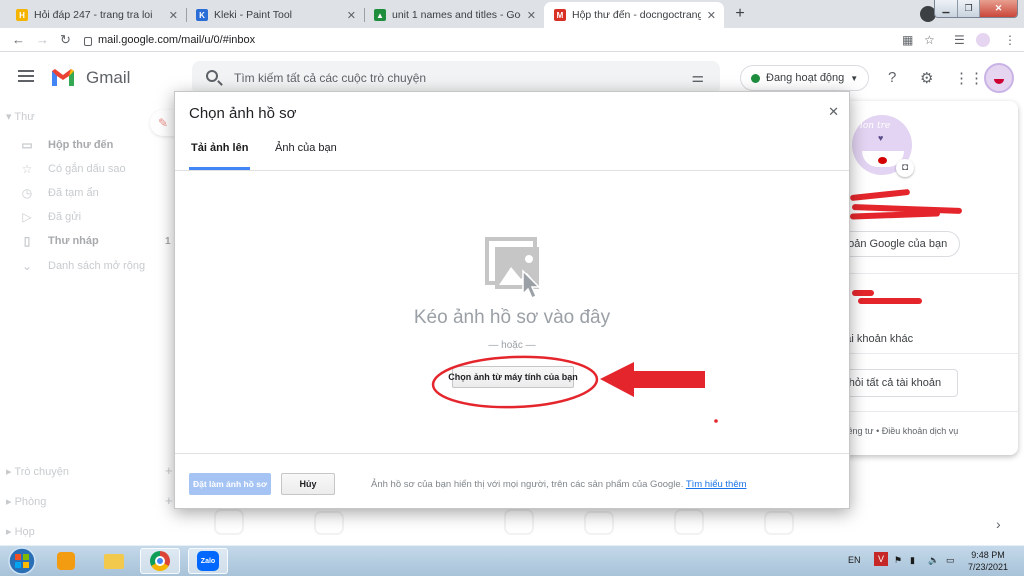  What do you see at coordinates (697, 77) in the screenshot?
I see `search-options-icon: ⚌` at bounding box center [697, 77].